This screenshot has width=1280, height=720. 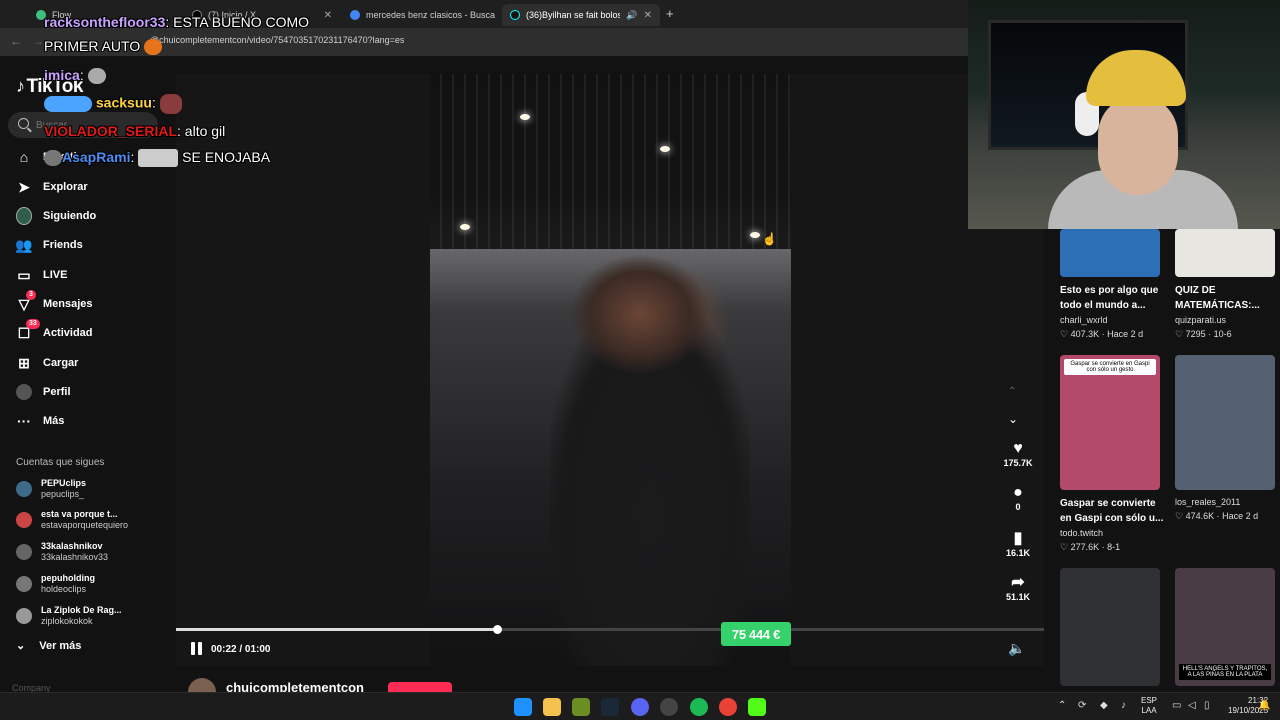 What do you see at coordinates (62, 552) in the screenshot?
I see `followed-account: 33kalashnikov 33kalashnikov33` at bounding box center [62, 552].